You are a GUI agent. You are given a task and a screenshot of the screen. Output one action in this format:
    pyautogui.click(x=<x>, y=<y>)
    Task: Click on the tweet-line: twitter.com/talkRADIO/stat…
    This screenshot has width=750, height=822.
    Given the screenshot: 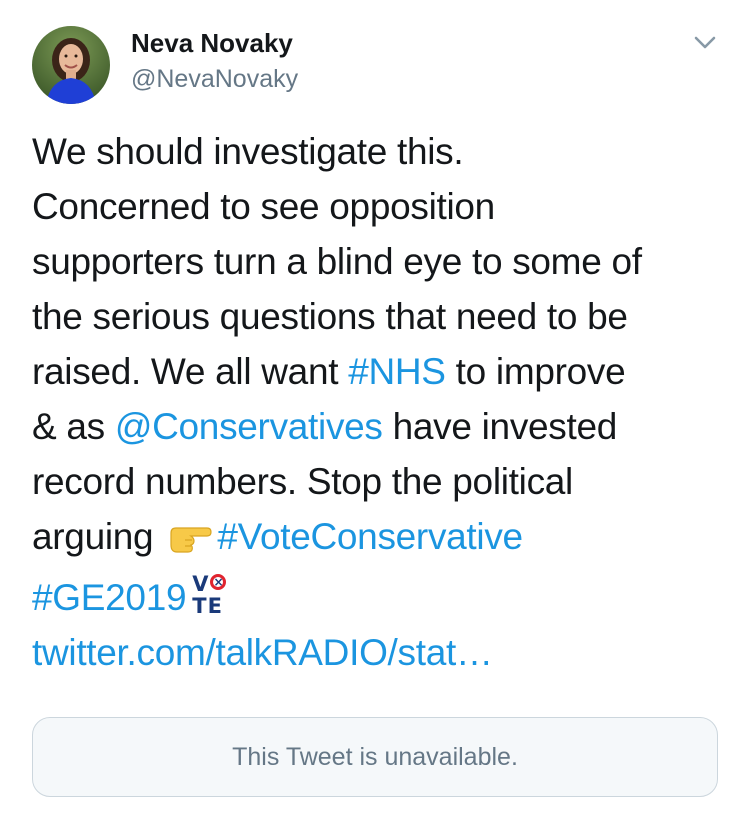 What is the action you would take?
    pyautogui.click(x=382, y=652)
    